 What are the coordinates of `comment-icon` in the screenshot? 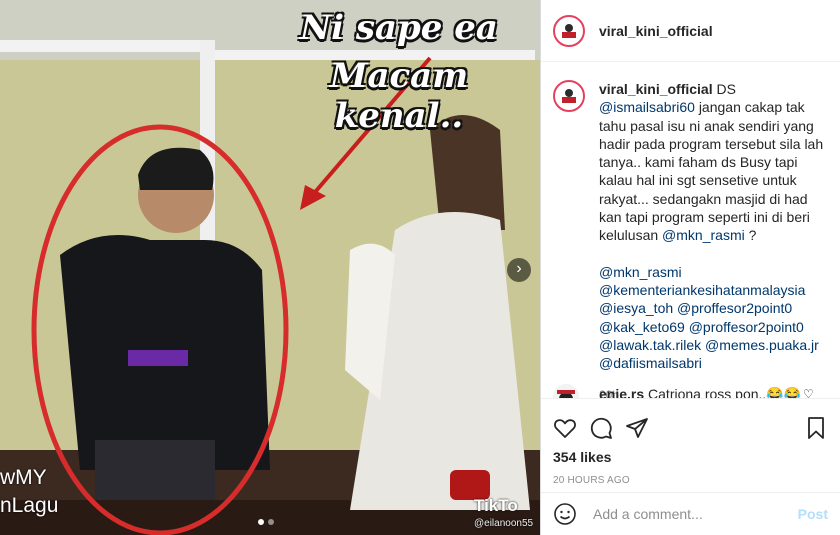 It's located at (601, 428).